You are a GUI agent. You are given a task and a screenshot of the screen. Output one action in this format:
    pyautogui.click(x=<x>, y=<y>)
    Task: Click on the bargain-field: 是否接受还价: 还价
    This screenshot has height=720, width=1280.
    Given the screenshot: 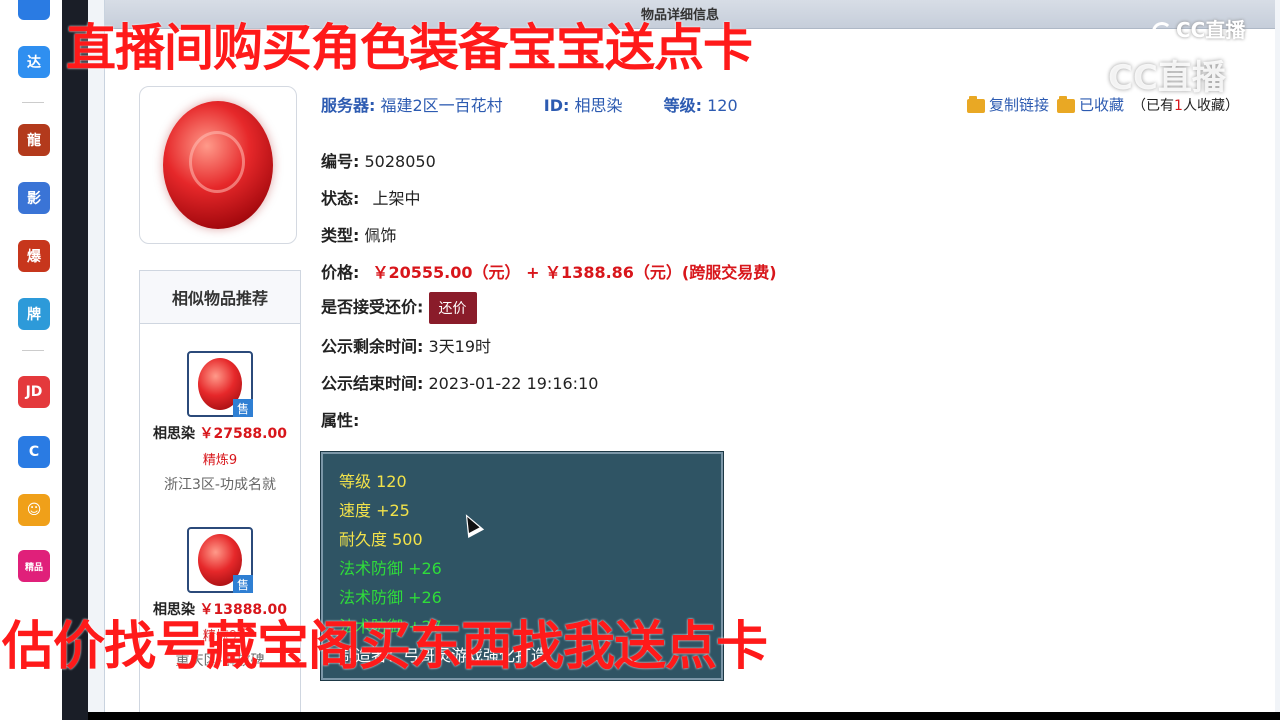 What is the action you would take?
    pyautogui.click(x=399, y=308)
    